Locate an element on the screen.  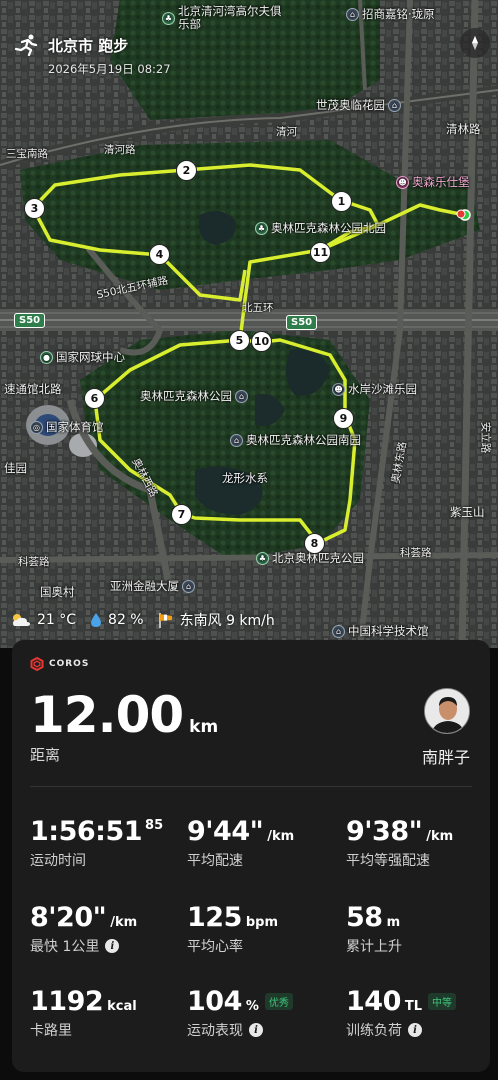
km-marker: 10 is located at coordinates (261, 341).